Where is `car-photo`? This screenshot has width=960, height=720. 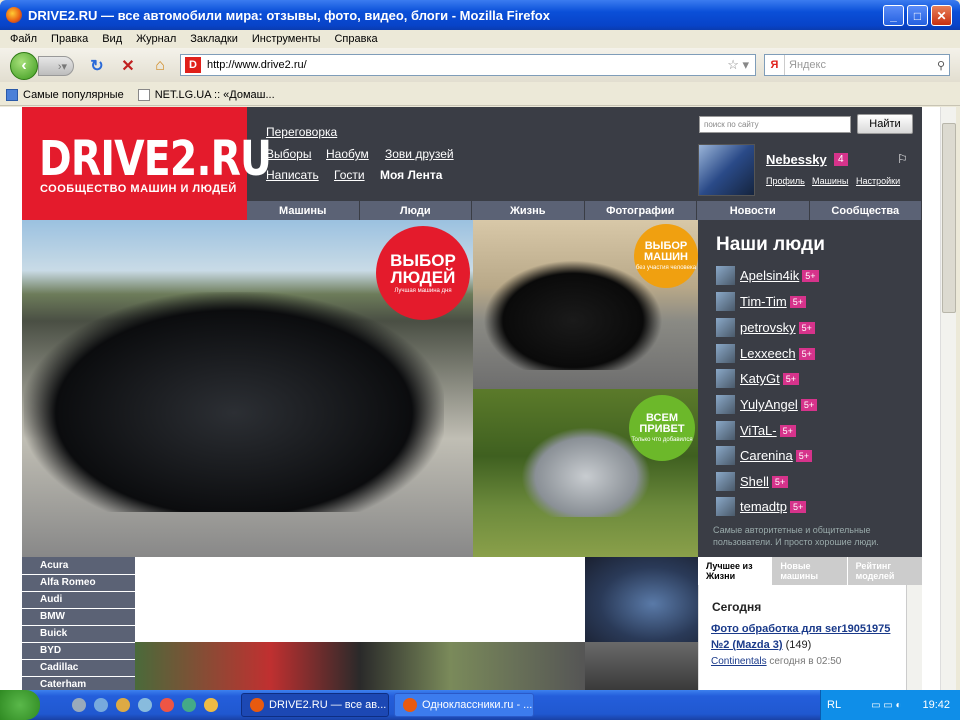 car-photo is located at coordinates (641, 666).